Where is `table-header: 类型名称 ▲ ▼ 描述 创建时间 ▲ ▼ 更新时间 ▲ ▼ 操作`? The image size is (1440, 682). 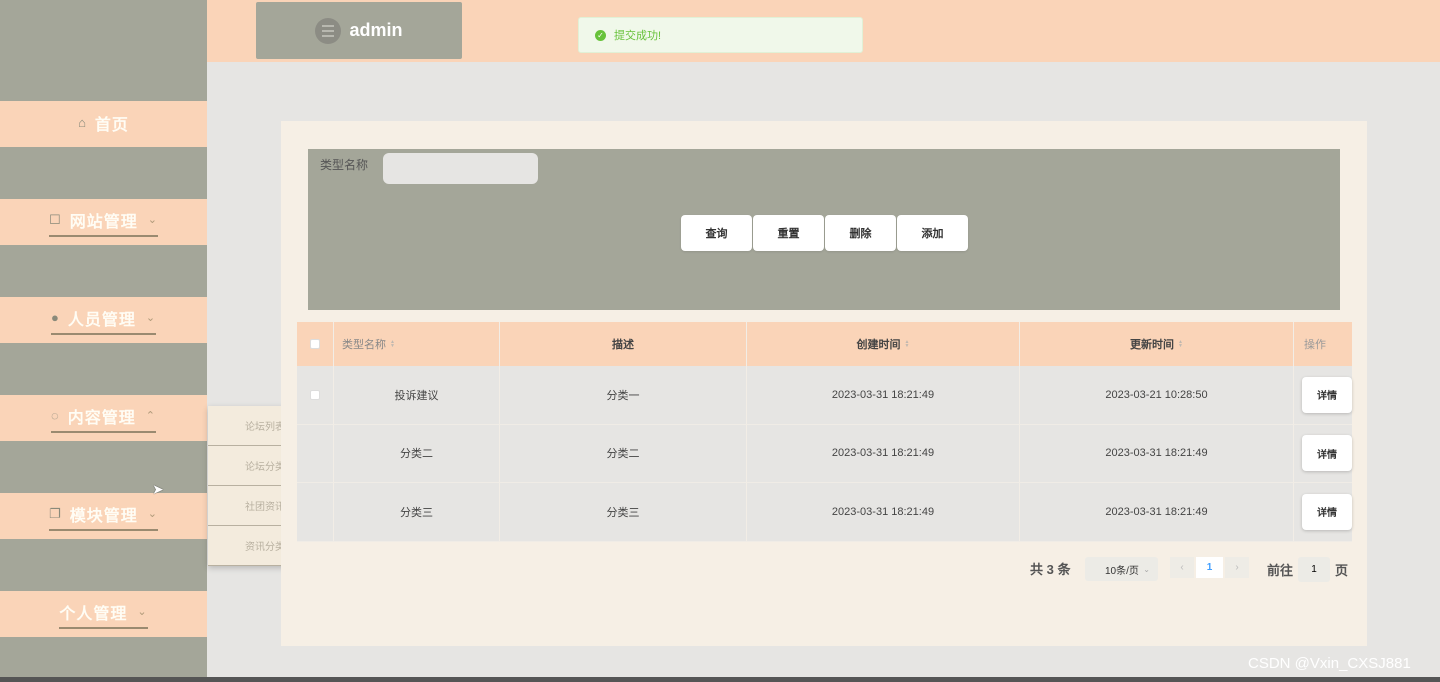
table-header: 类型名称 ▲ ▼ 描述 创建时间 ▲ ▼ 更新时间 ▲ ▼ 操作 is located at coordinates (824, 344).